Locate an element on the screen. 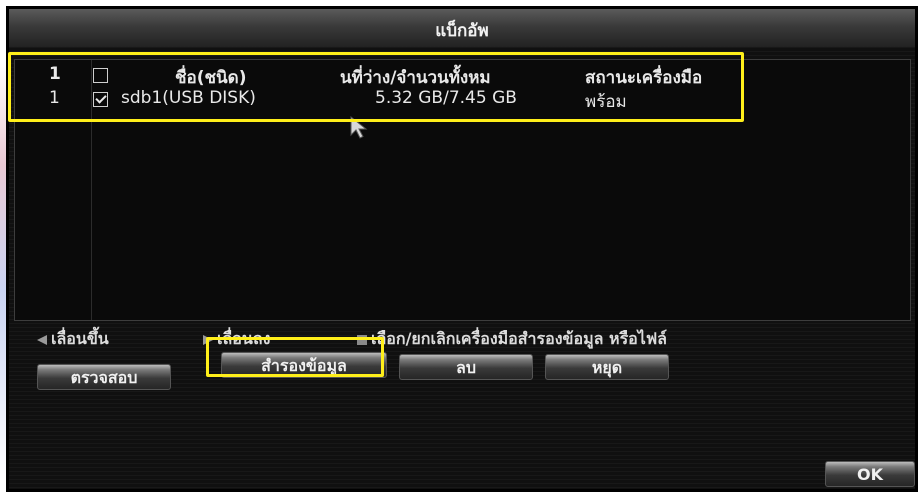  check-button: ตรวจสอบ is located at coordinates (104, 377).